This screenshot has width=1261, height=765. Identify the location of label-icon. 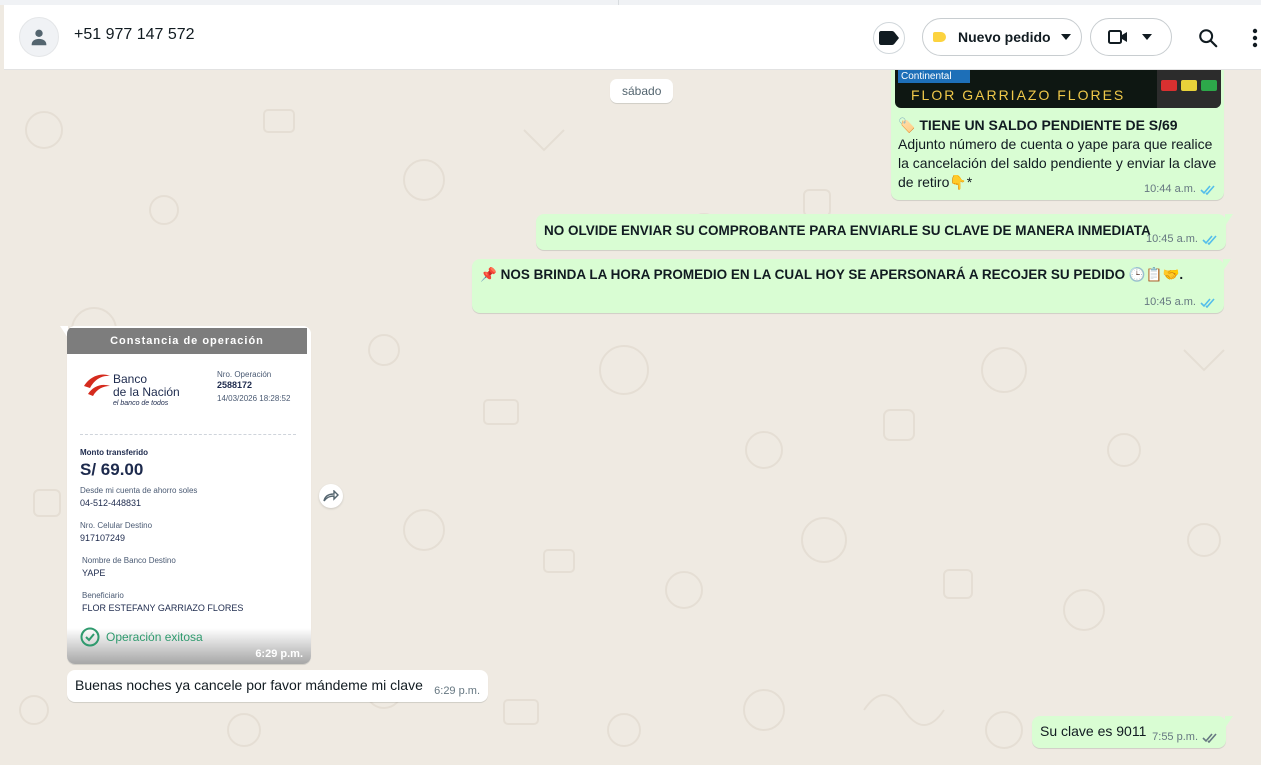
(889, 38).